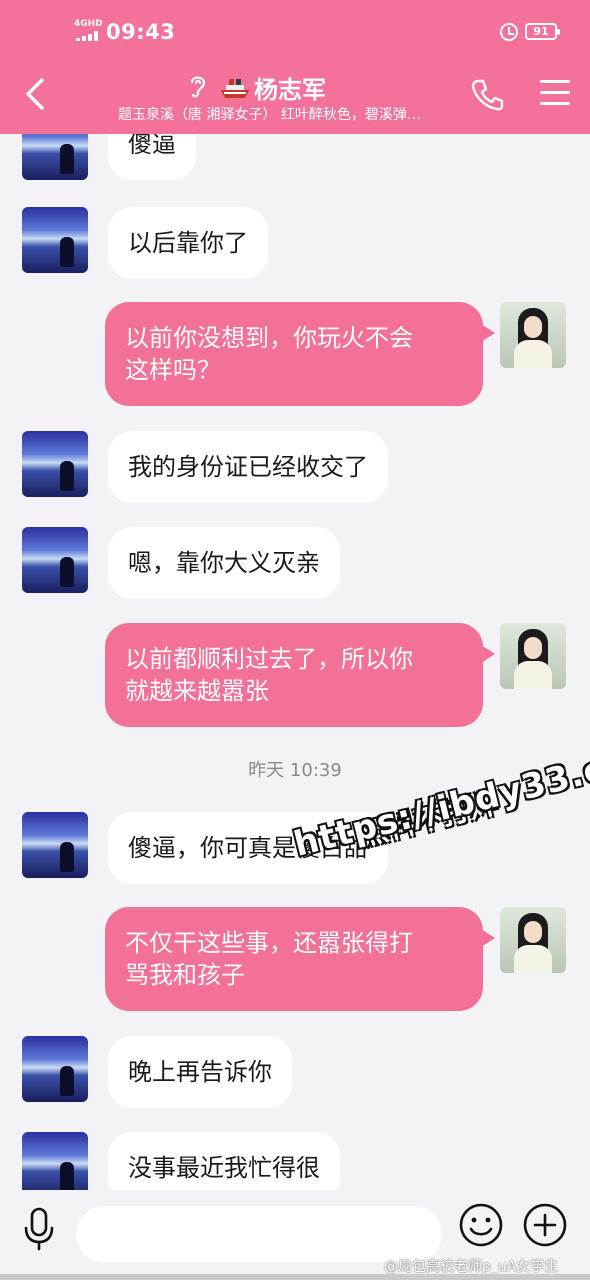 This screenshot has height=1280, width=590. Describe the element at coordinates (269, 943) in the screenshot. I see `message-line: 不仅干这些事，还嚣张得打` at that location.